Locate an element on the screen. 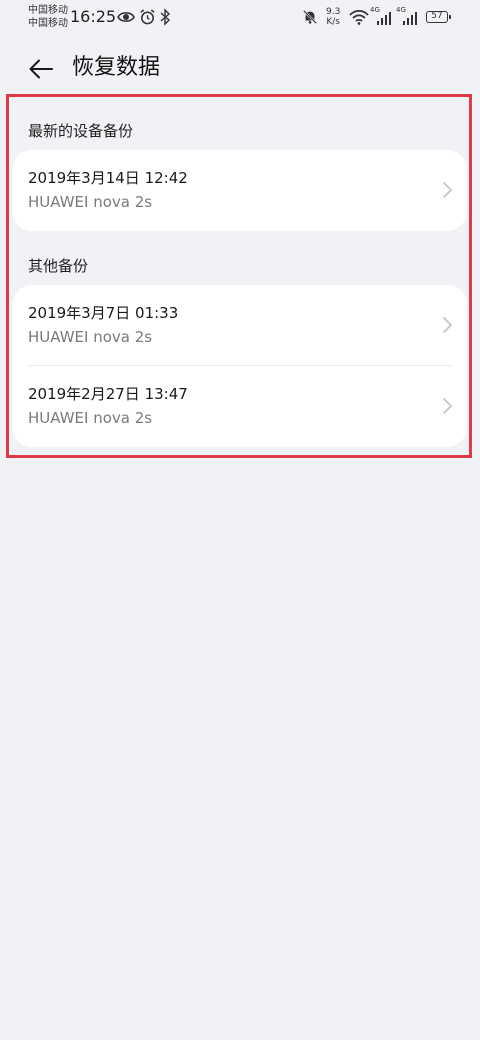 Image resolution: width=480 pixels, height=1040 pixels. signal-strength-1: 4G is located at coordinates (382, 17).